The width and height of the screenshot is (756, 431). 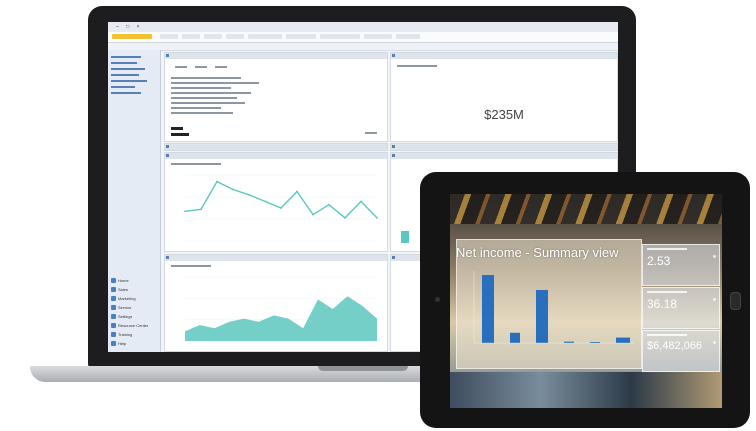 I want to click on sidebar-item-training: Training, so click(x=134, y=334).